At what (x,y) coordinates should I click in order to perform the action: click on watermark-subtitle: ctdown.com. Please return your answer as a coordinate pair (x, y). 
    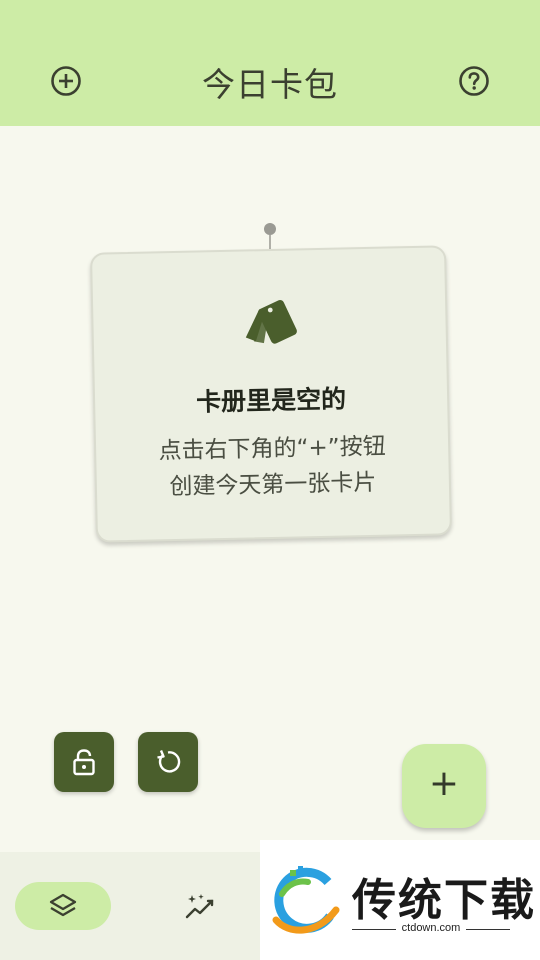
    Looking at the image, I should click on (431, 928).